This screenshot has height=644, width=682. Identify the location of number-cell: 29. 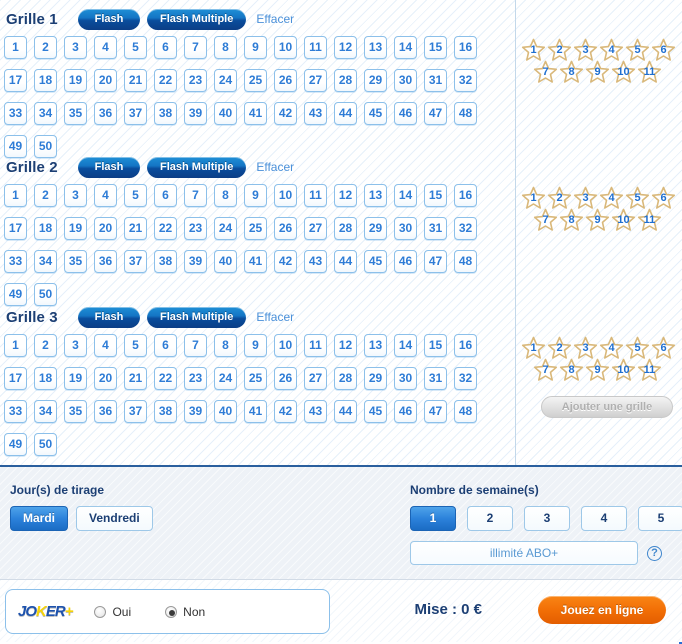
(375, 228).